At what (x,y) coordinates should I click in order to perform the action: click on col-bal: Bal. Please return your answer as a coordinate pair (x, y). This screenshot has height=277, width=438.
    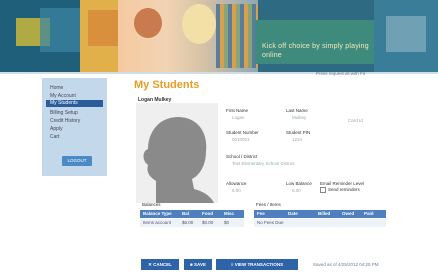
    Looking at the image, I should click on (186, 213).